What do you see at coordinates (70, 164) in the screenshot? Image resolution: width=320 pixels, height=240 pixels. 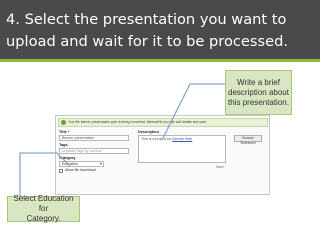 I see `category-selected-value: Education` at bounding box center [70, 164].